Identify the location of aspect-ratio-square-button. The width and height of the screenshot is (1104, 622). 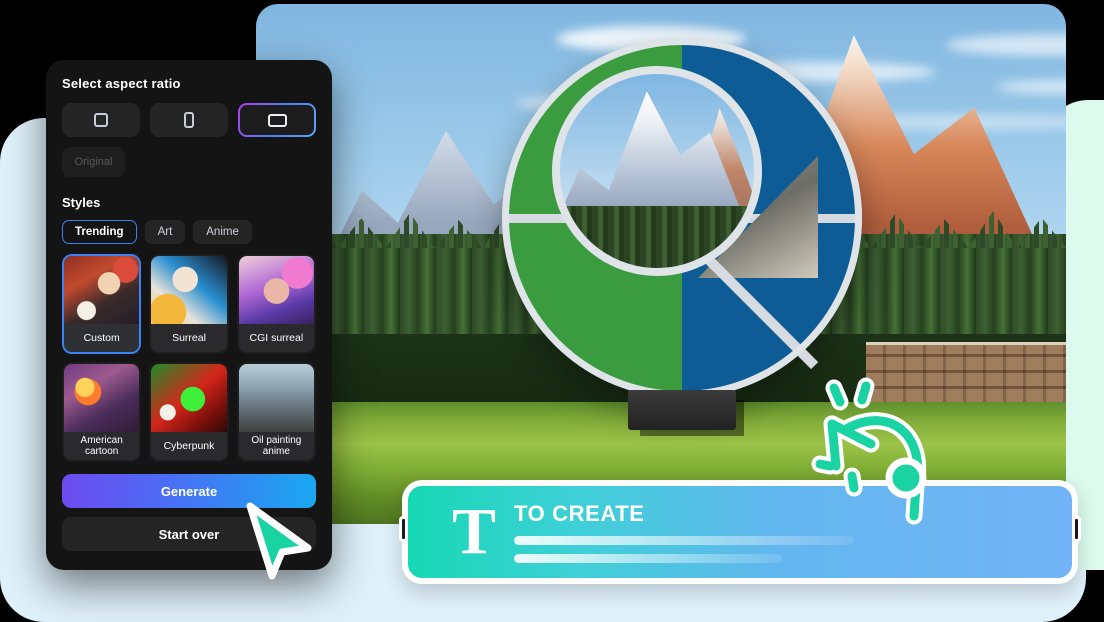
(101, 120).